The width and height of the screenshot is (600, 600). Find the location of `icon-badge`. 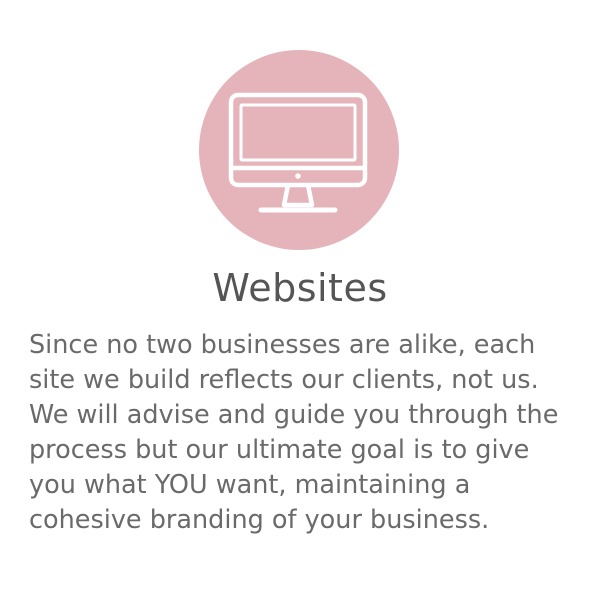

icon-badge is located at coordinates (299, 150).